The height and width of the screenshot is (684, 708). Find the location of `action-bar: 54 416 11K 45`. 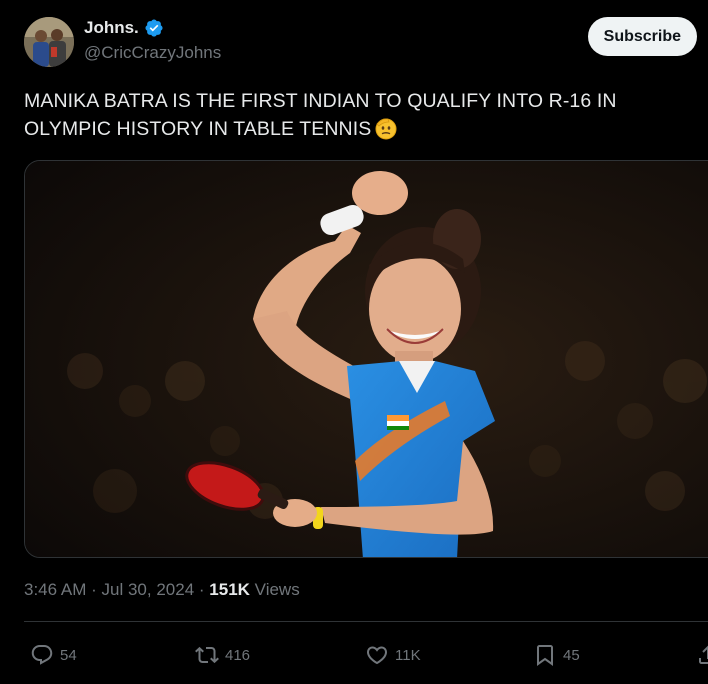

action-bar: 54 416 11K 45 is located at coordinates (354, 655).